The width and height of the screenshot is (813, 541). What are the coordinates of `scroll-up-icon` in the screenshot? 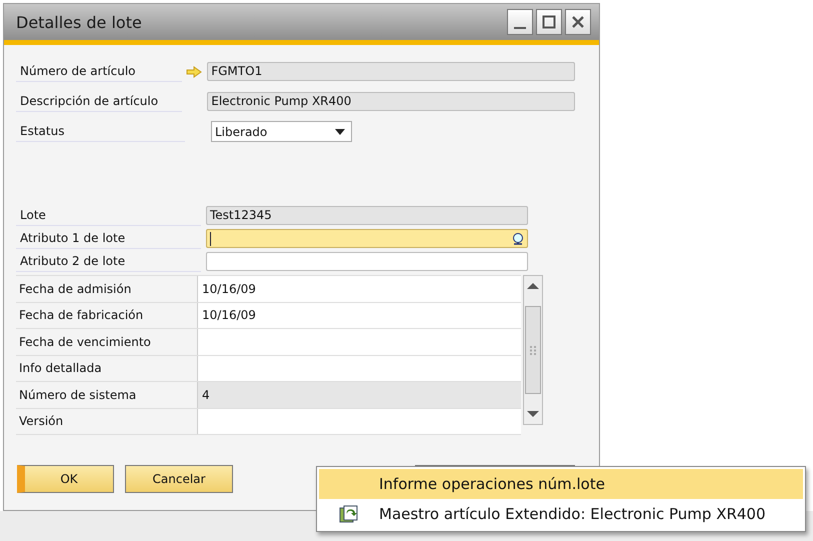 It's located at (533, 286).